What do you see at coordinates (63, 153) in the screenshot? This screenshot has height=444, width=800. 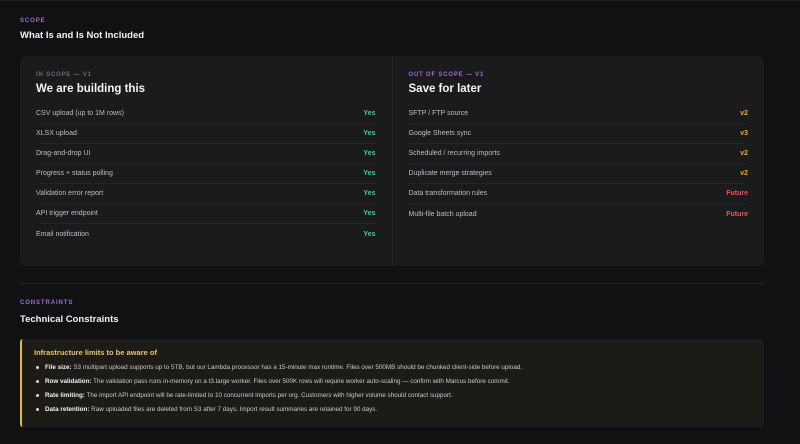 I see `scope-item-name: Drag-and-drop UI` at bounding box center [63, 153].